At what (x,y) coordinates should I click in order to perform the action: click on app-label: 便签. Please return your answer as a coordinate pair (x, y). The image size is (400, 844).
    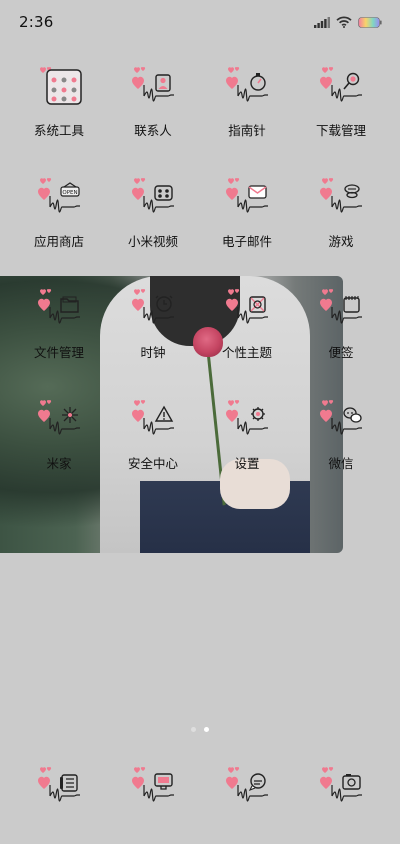
    Looking at the image, I should click on (341, 352).